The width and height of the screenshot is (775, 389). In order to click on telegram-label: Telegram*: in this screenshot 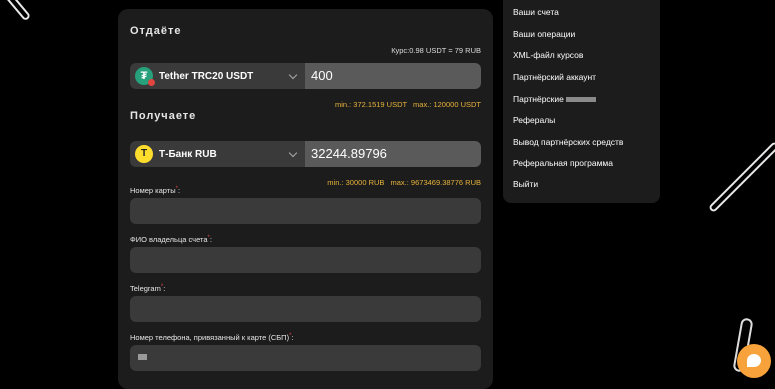, I will do `click(148, 288)`.